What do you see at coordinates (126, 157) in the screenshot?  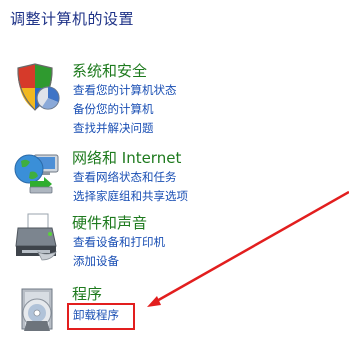 I see `category-title-network-internet: 网络和 Internet` at bounding box center [126, 157].